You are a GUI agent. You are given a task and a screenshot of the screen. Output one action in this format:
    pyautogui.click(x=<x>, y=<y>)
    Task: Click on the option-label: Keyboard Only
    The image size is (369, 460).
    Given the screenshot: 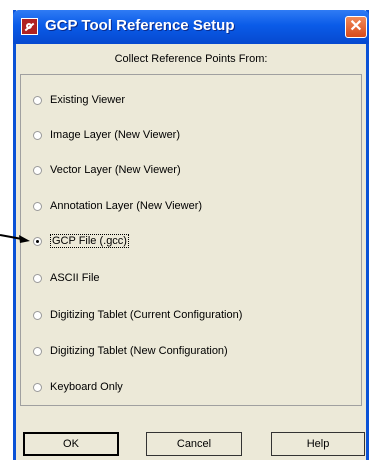 What is the action you would take?
    pyautogui.click(x=86, y=387)
    